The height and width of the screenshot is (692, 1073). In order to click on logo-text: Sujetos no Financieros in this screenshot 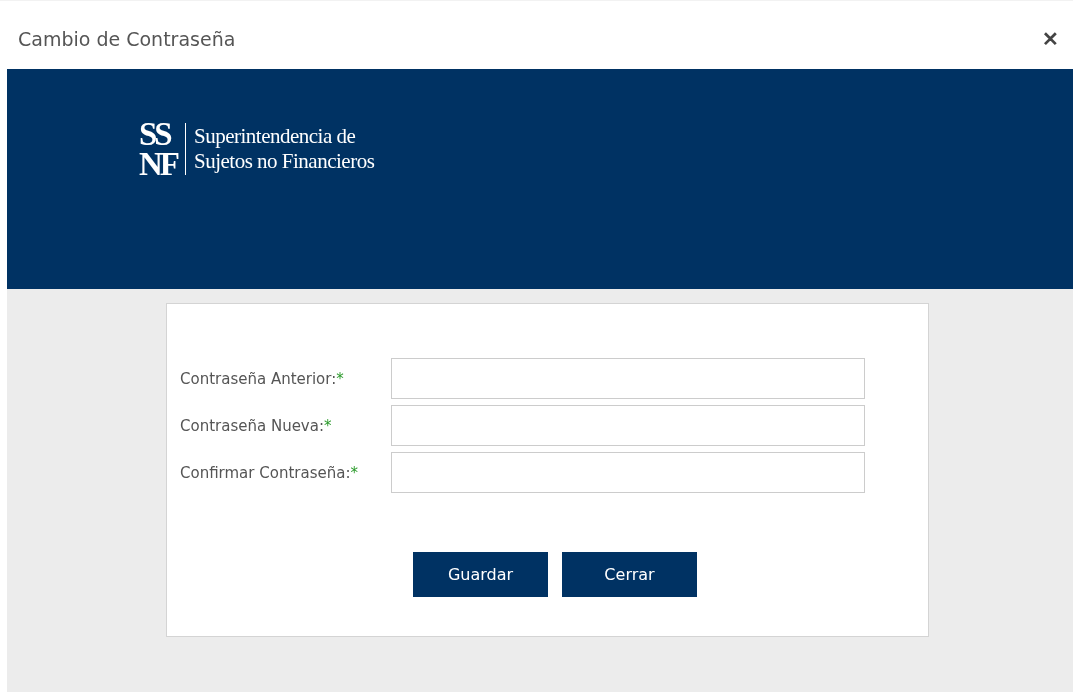, I will do `click(284, 161)`.